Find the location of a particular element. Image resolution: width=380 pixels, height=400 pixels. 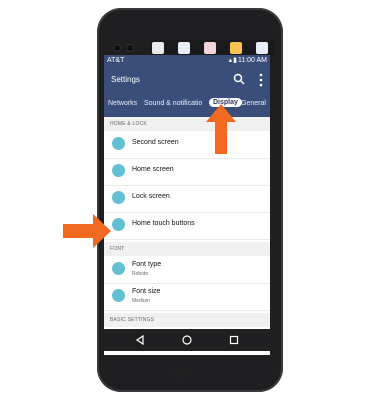

tab-general: General is located at coordinates (253, 103).